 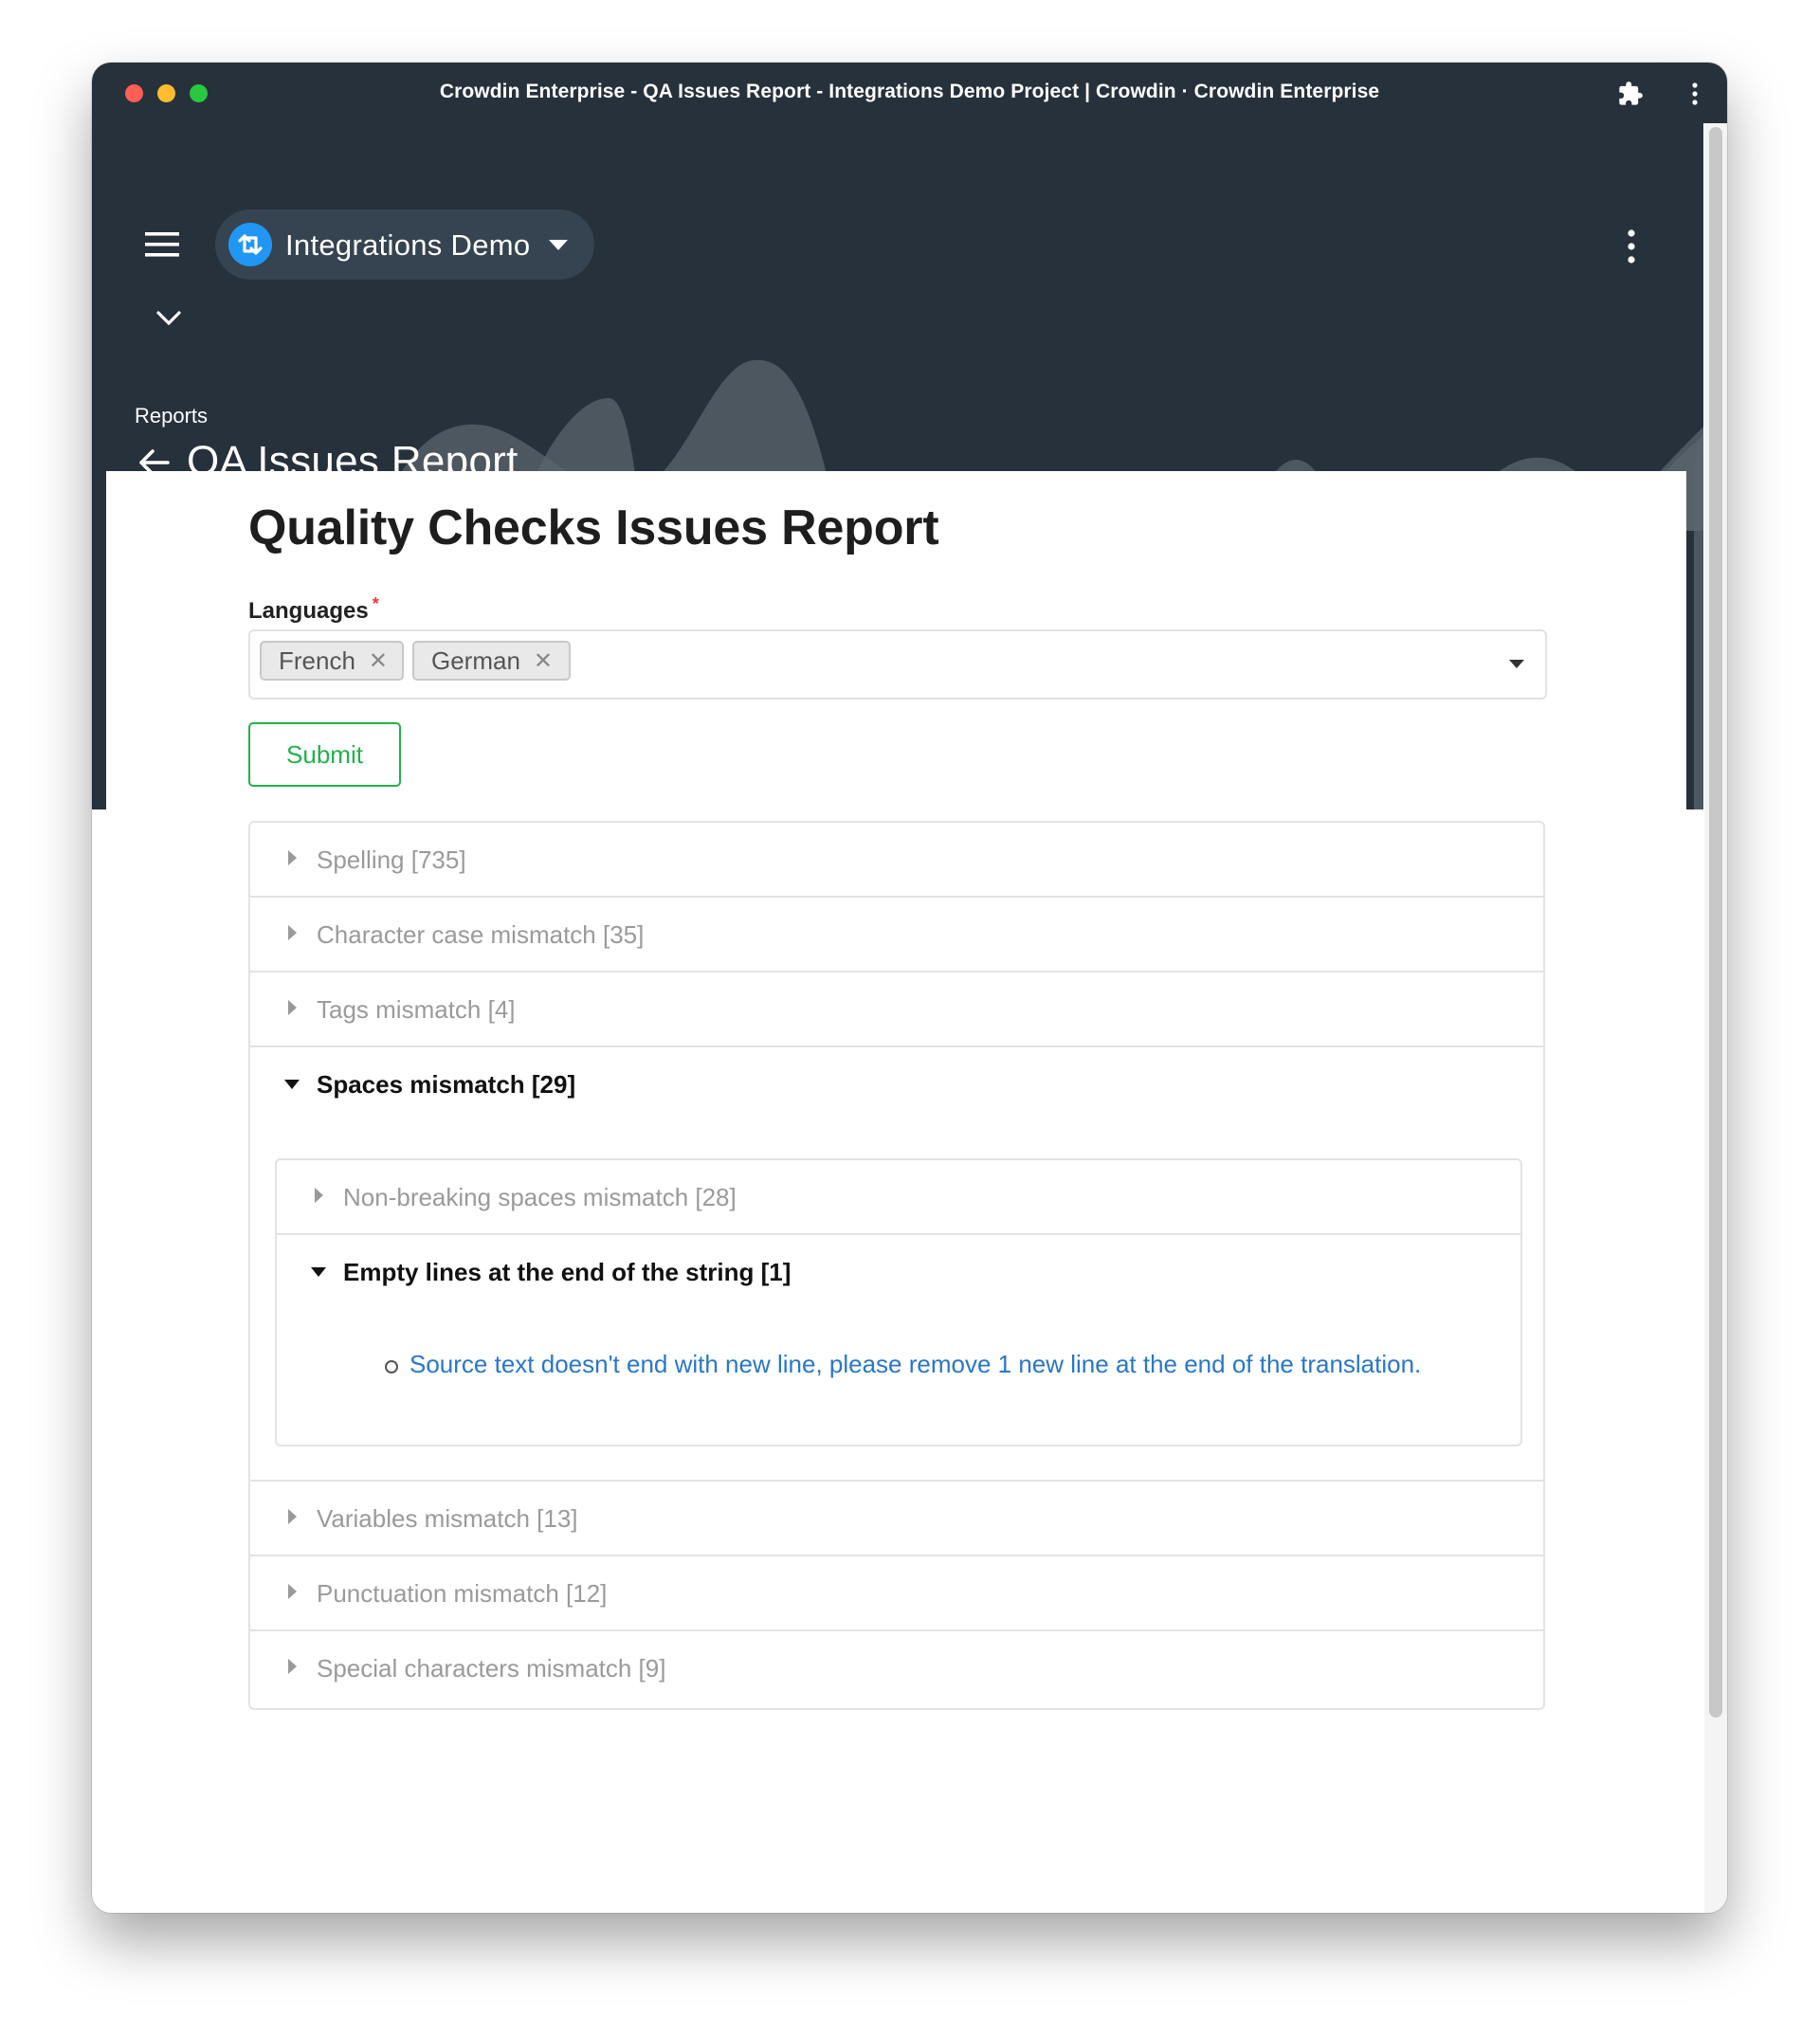 What do you see at coordinates (446, 1084) in the screenshot?
I see `issue-category-label: Spaces mismatch [29]` at bounding box center [446, 1084].